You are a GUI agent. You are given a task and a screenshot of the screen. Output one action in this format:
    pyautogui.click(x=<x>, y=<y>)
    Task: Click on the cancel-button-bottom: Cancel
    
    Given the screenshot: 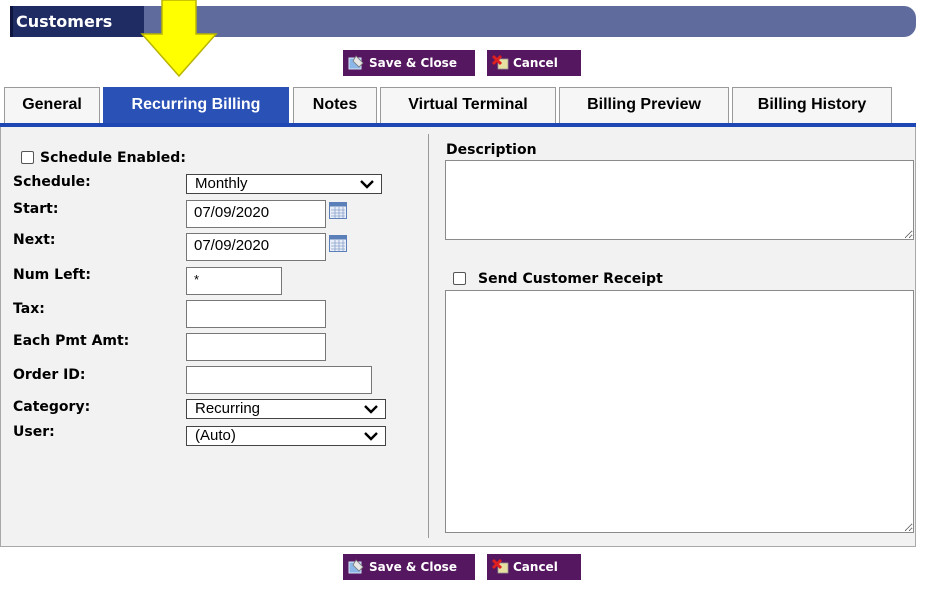 What is the action you would take?
    pyautogui.click(x=534, y=567)
    